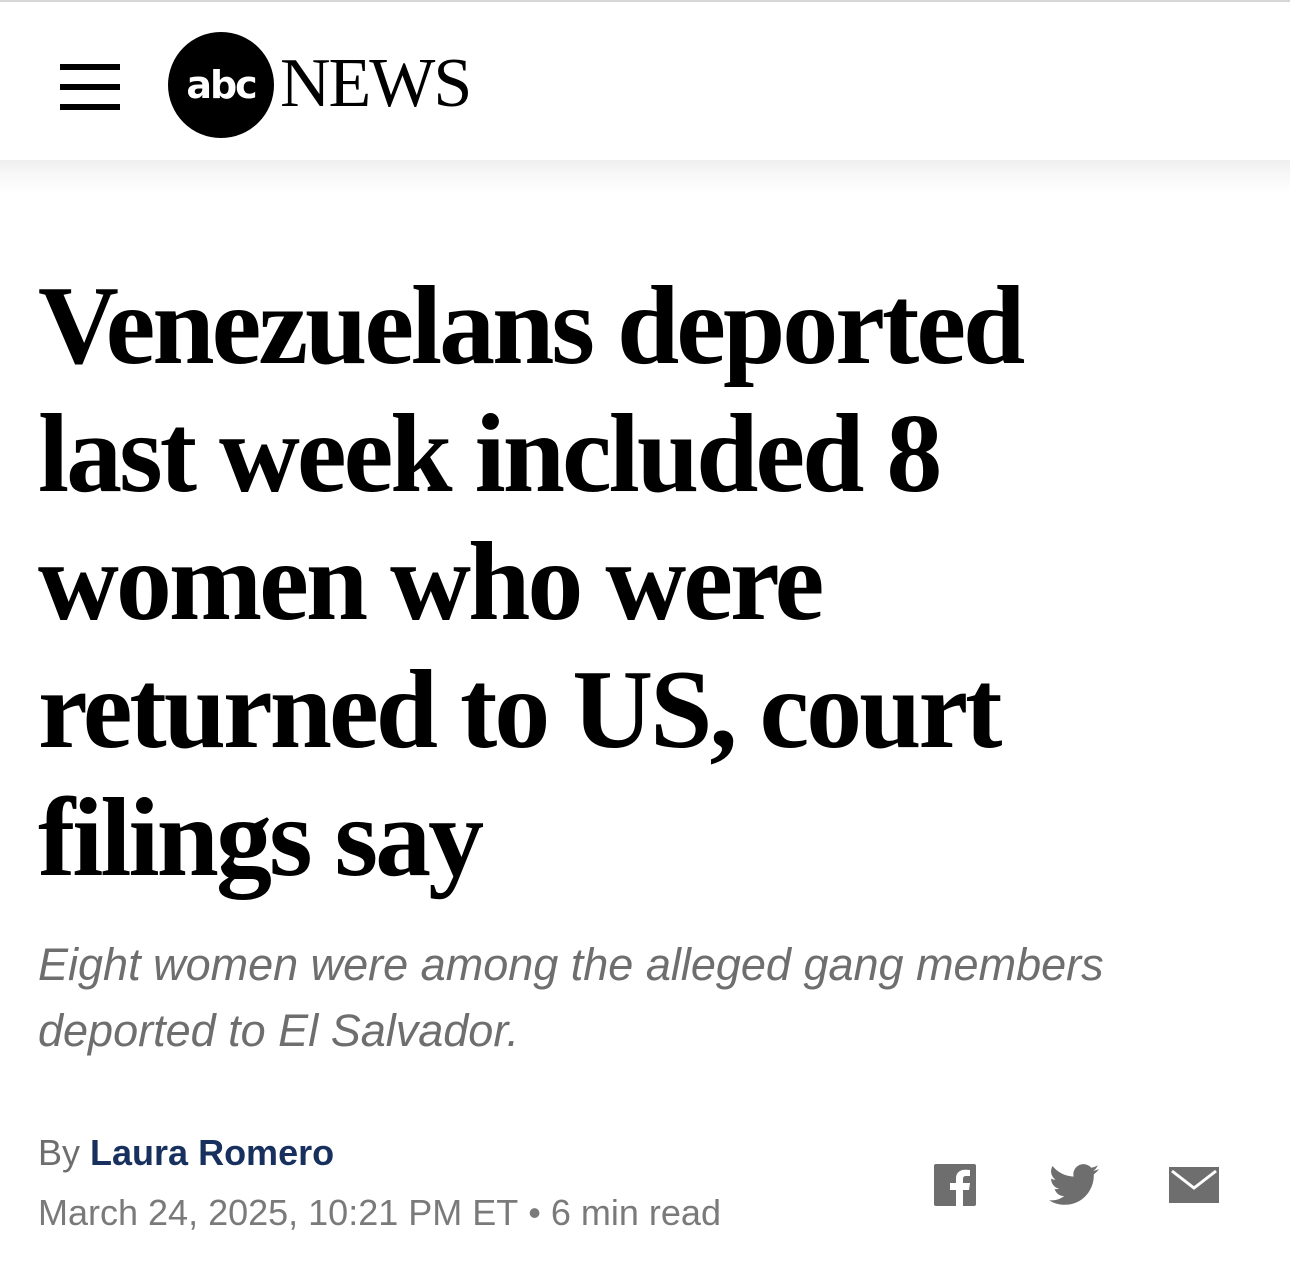  I want to click on email-icon, so click(1194, 1185).